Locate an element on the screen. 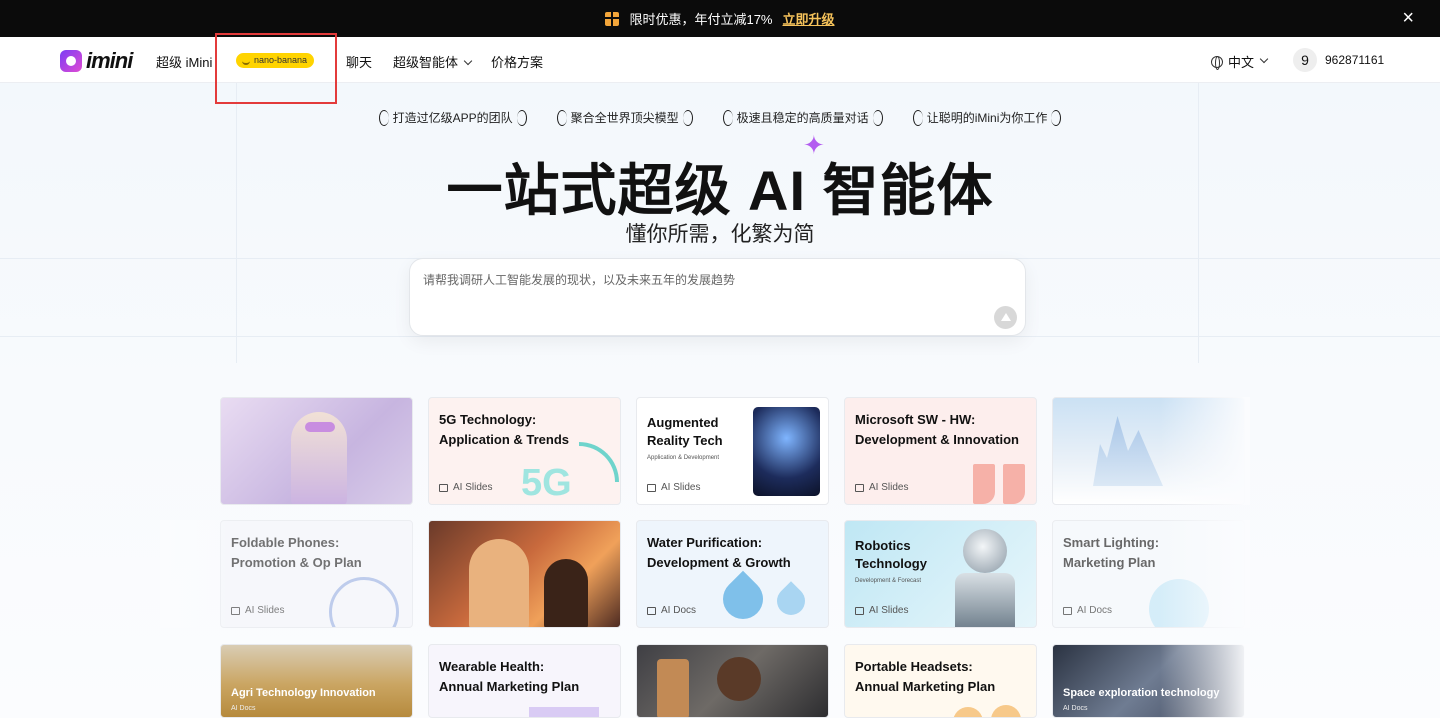  card-title: Augmented Reality Tech is located at coordinates (685, 431).